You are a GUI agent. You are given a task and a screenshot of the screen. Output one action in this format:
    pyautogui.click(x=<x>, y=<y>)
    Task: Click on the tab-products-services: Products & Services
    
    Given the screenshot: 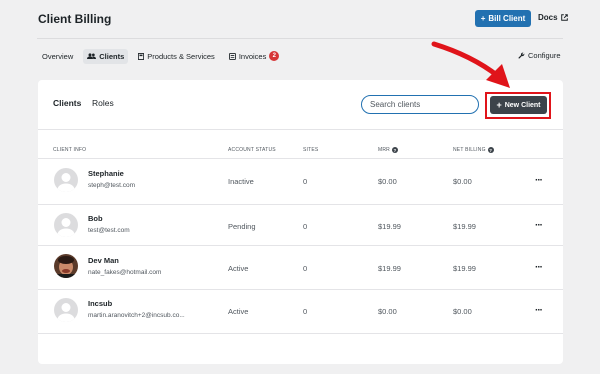 What is the action you would take?
    pyautogui.click(x=176, y=56)
    